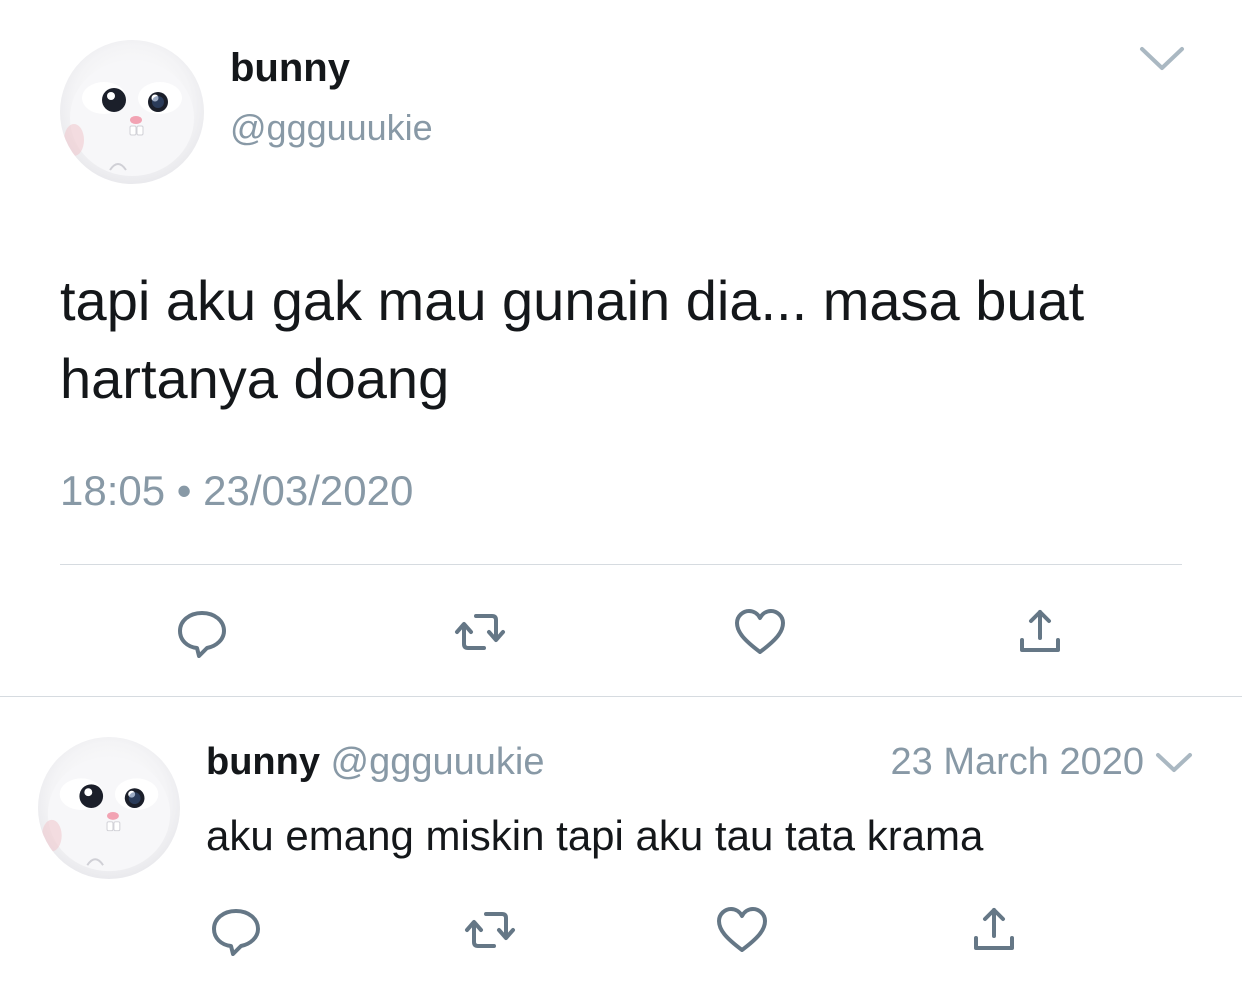  Describe the element at coordinates (236, 491) in the screenshot. I see `tweet-timestamp: 18:05 • 23/03/2020` at that location.